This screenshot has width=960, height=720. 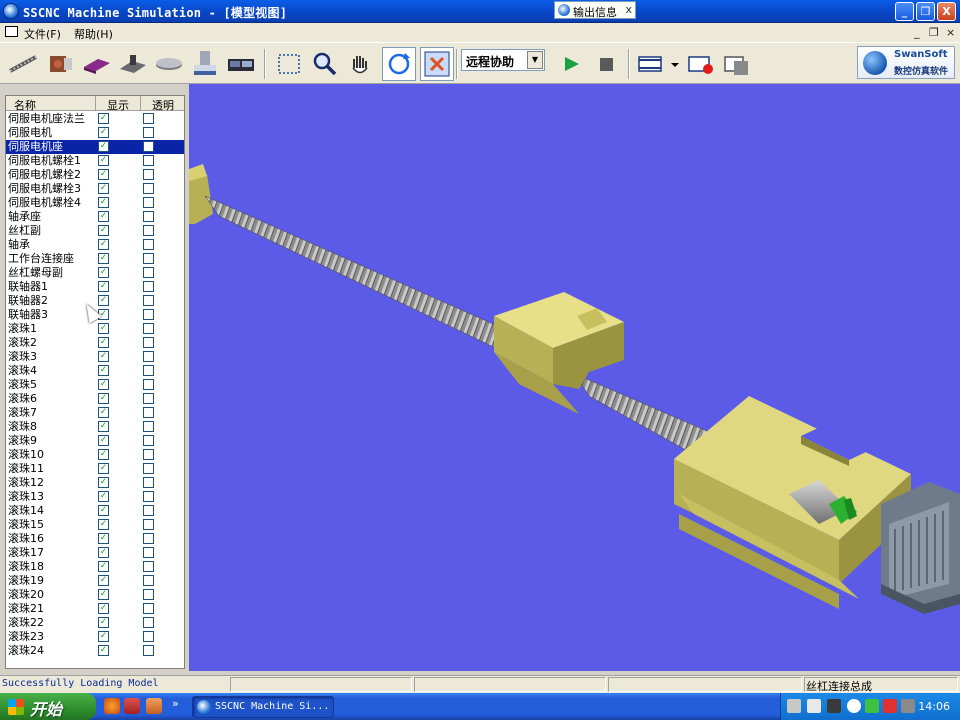 What do you see at coordinates (95, 103) in the screenshot?
I see `header-divider` at bounding box center [95, 103].